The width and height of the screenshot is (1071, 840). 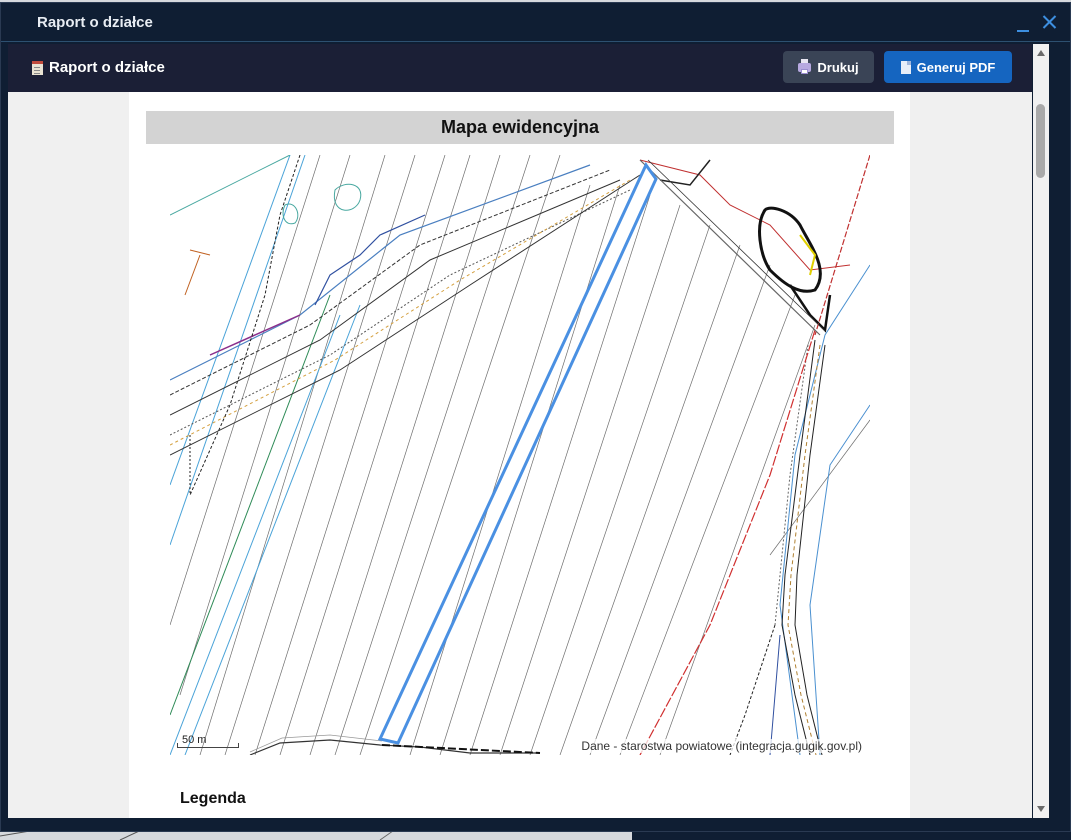 What do you see at coordinates (956, 67) in the screenshot?
I see `pdf-button-label: Generuj PDF` at bounding box center [956, 67].